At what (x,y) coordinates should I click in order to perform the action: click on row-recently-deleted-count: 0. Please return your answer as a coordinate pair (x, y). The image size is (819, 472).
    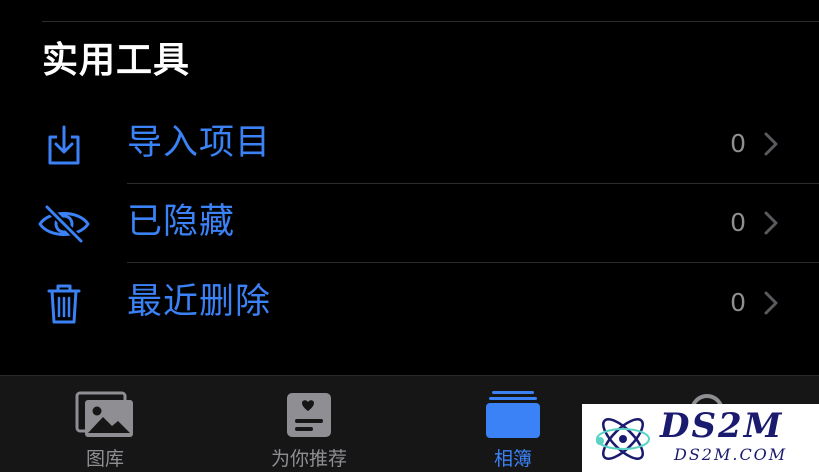
    Looking at the image, I should click on (738, 302).